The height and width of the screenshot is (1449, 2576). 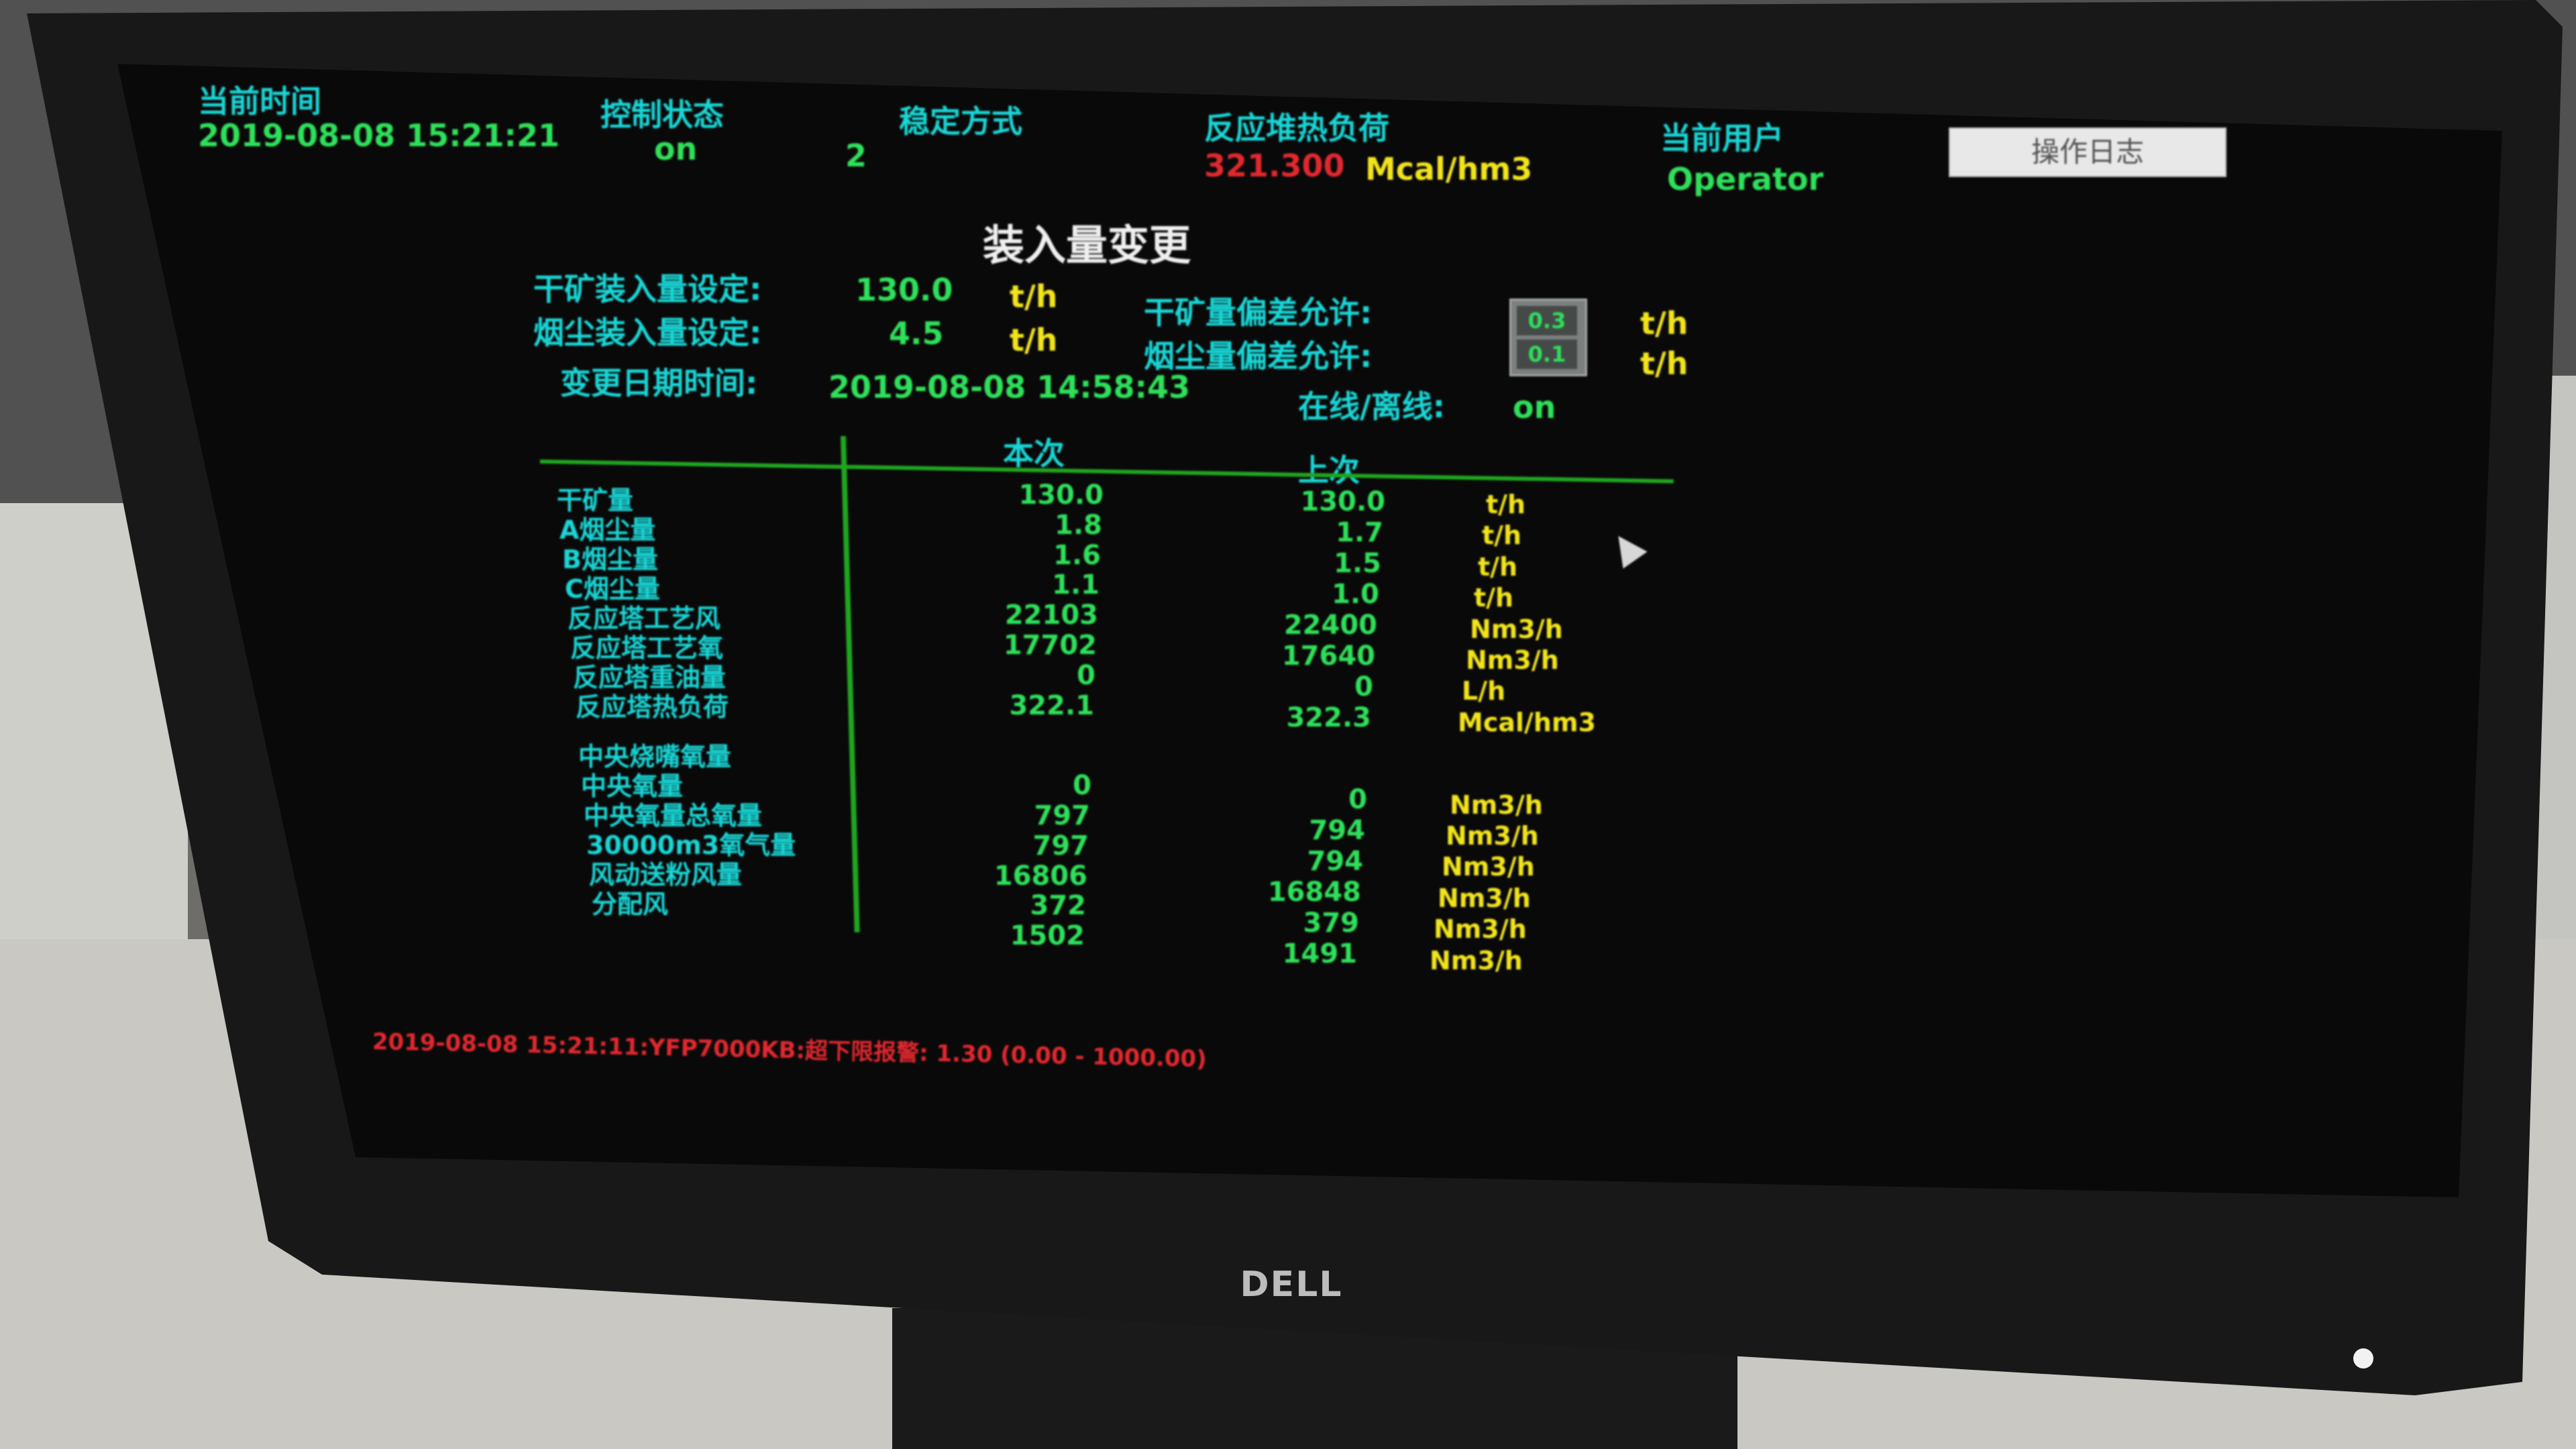 What do you see at coordinates (1331, 923) in the screenshot?
I see `table-row-previous: 379` at bounding box center [1331, 923].